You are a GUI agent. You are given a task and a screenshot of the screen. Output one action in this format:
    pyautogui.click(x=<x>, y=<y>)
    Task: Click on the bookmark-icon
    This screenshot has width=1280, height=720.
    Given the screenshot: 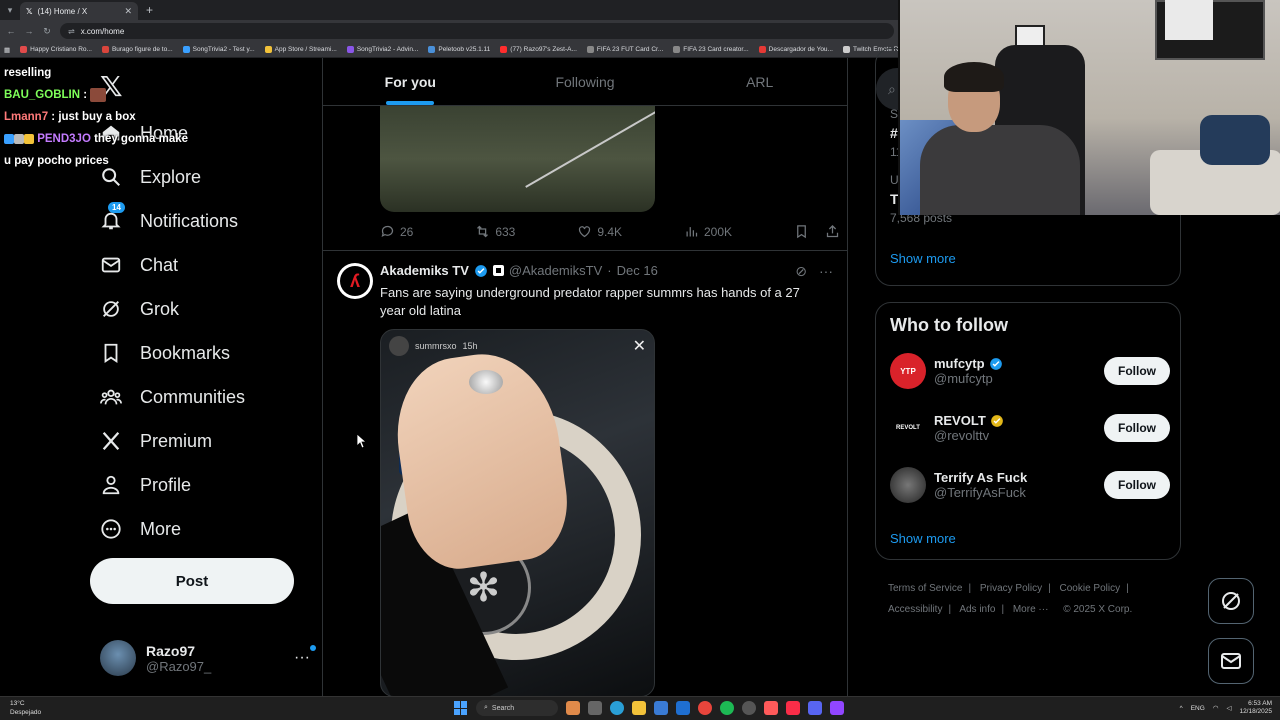 What is the action you would take?
    pyautogui.click(x=801, y=231)
    